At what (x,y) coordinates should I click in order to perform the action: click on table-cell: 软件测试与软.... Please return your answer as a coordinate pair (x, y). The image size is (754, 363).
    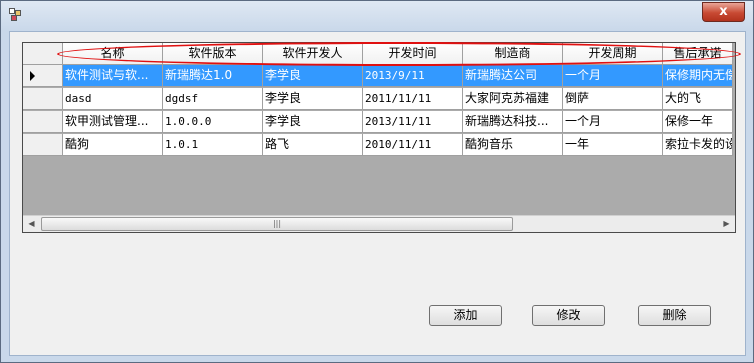
    Looking at the image, I should click on (113, 76).